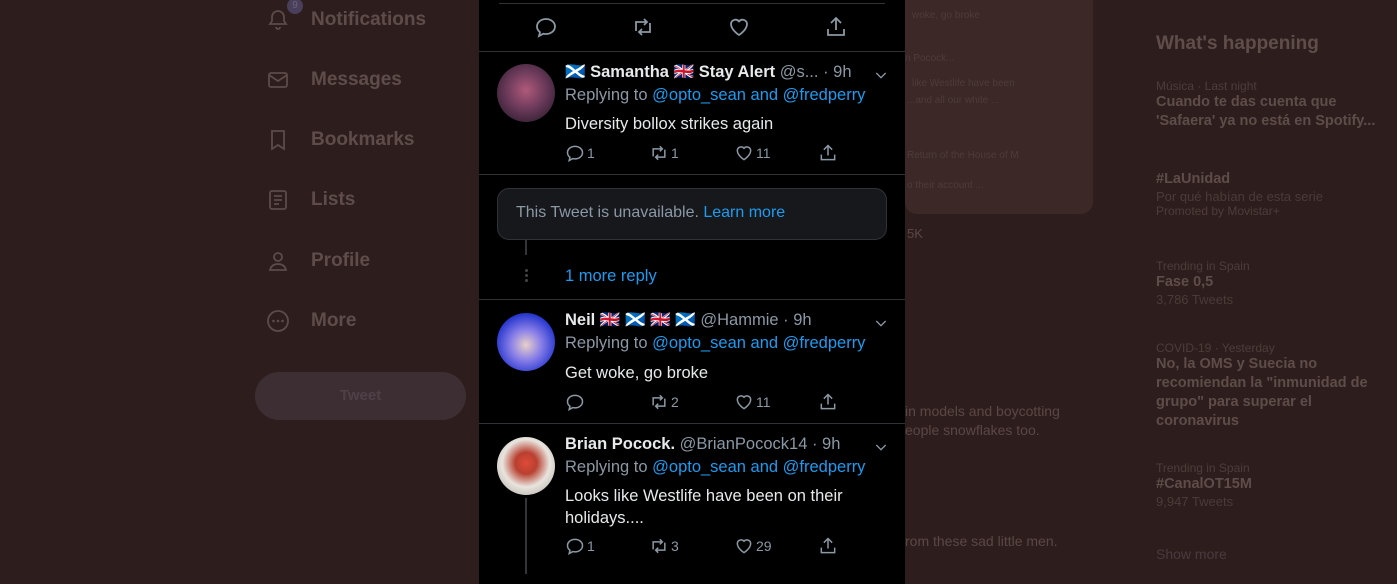 The height and width of the screenshot is (584, 1397). What do you see at coordinates (1193, 179) in the screenshot?
I see `trend-title: #LaUnidad` at bounding box center [1193, 179].